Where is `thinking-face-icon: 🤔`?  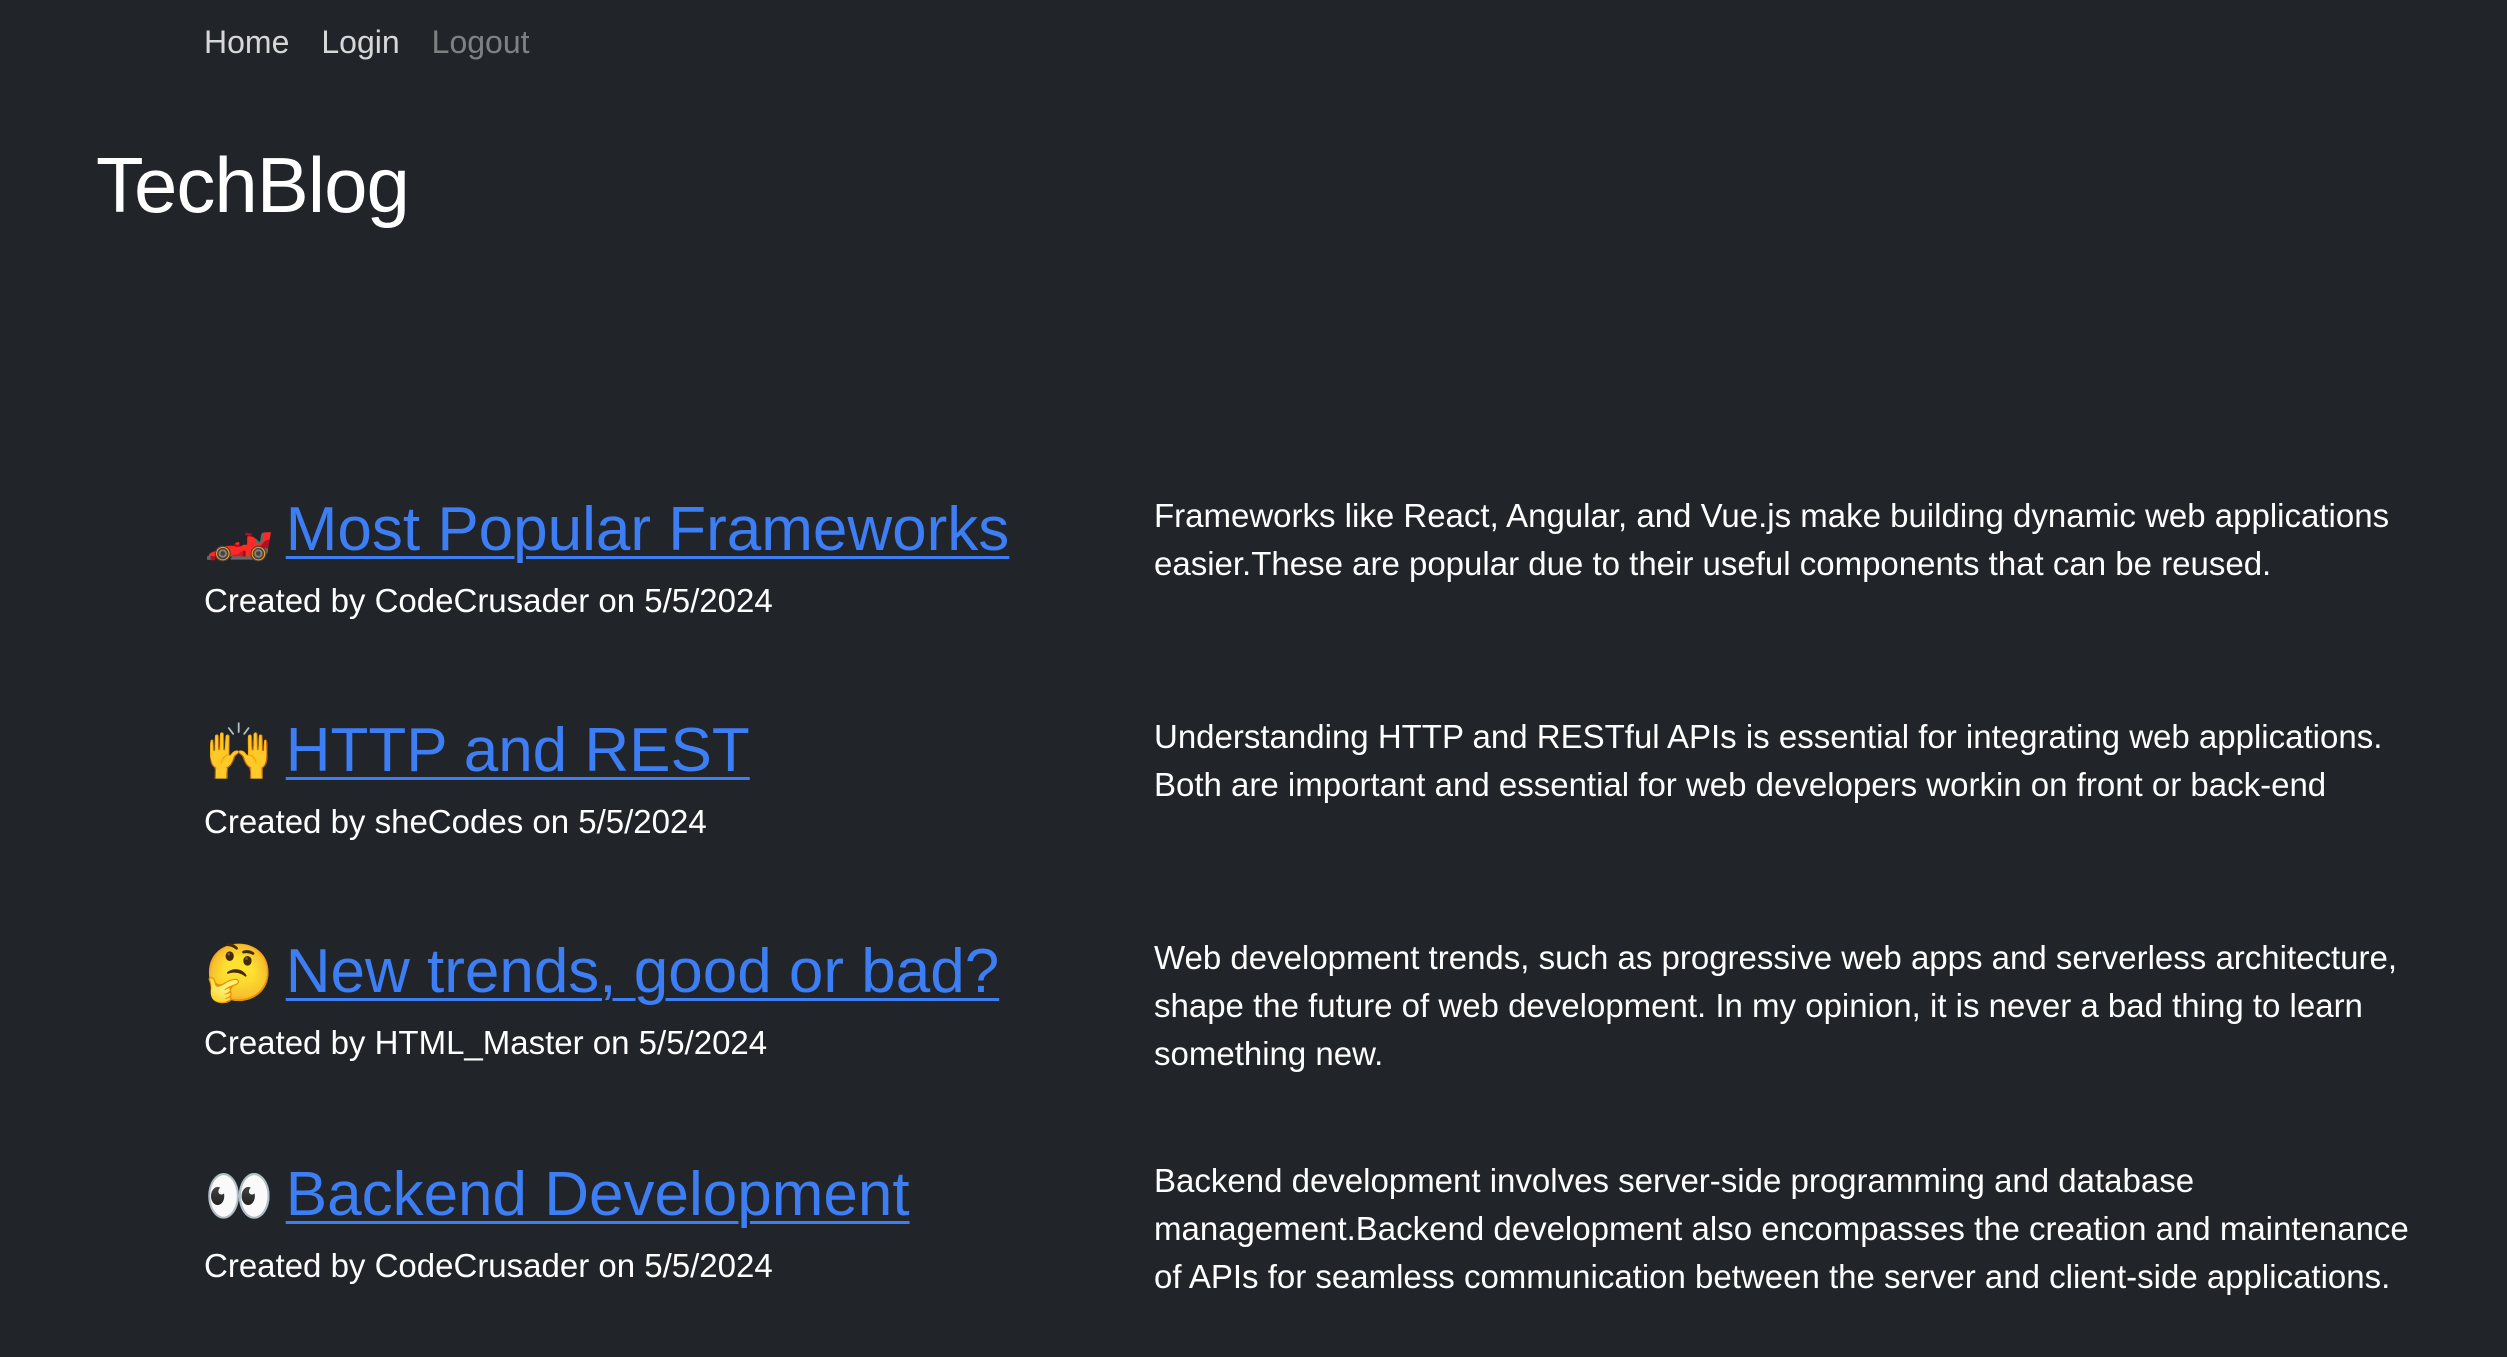 thinking-face-icon: 🤔 is located at coordinates (239, 972).